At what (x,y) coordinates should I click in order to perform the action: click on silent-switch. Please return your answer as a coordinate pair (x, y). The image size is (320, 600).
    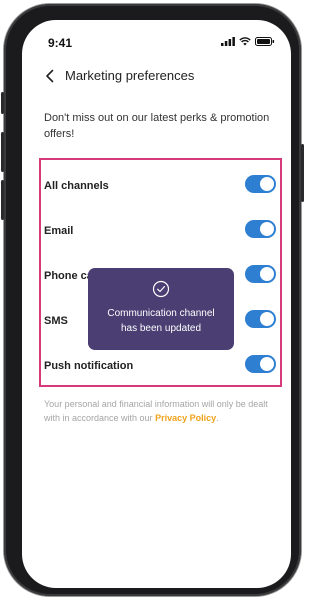
    Looking at the image, I should click on (2, 103).